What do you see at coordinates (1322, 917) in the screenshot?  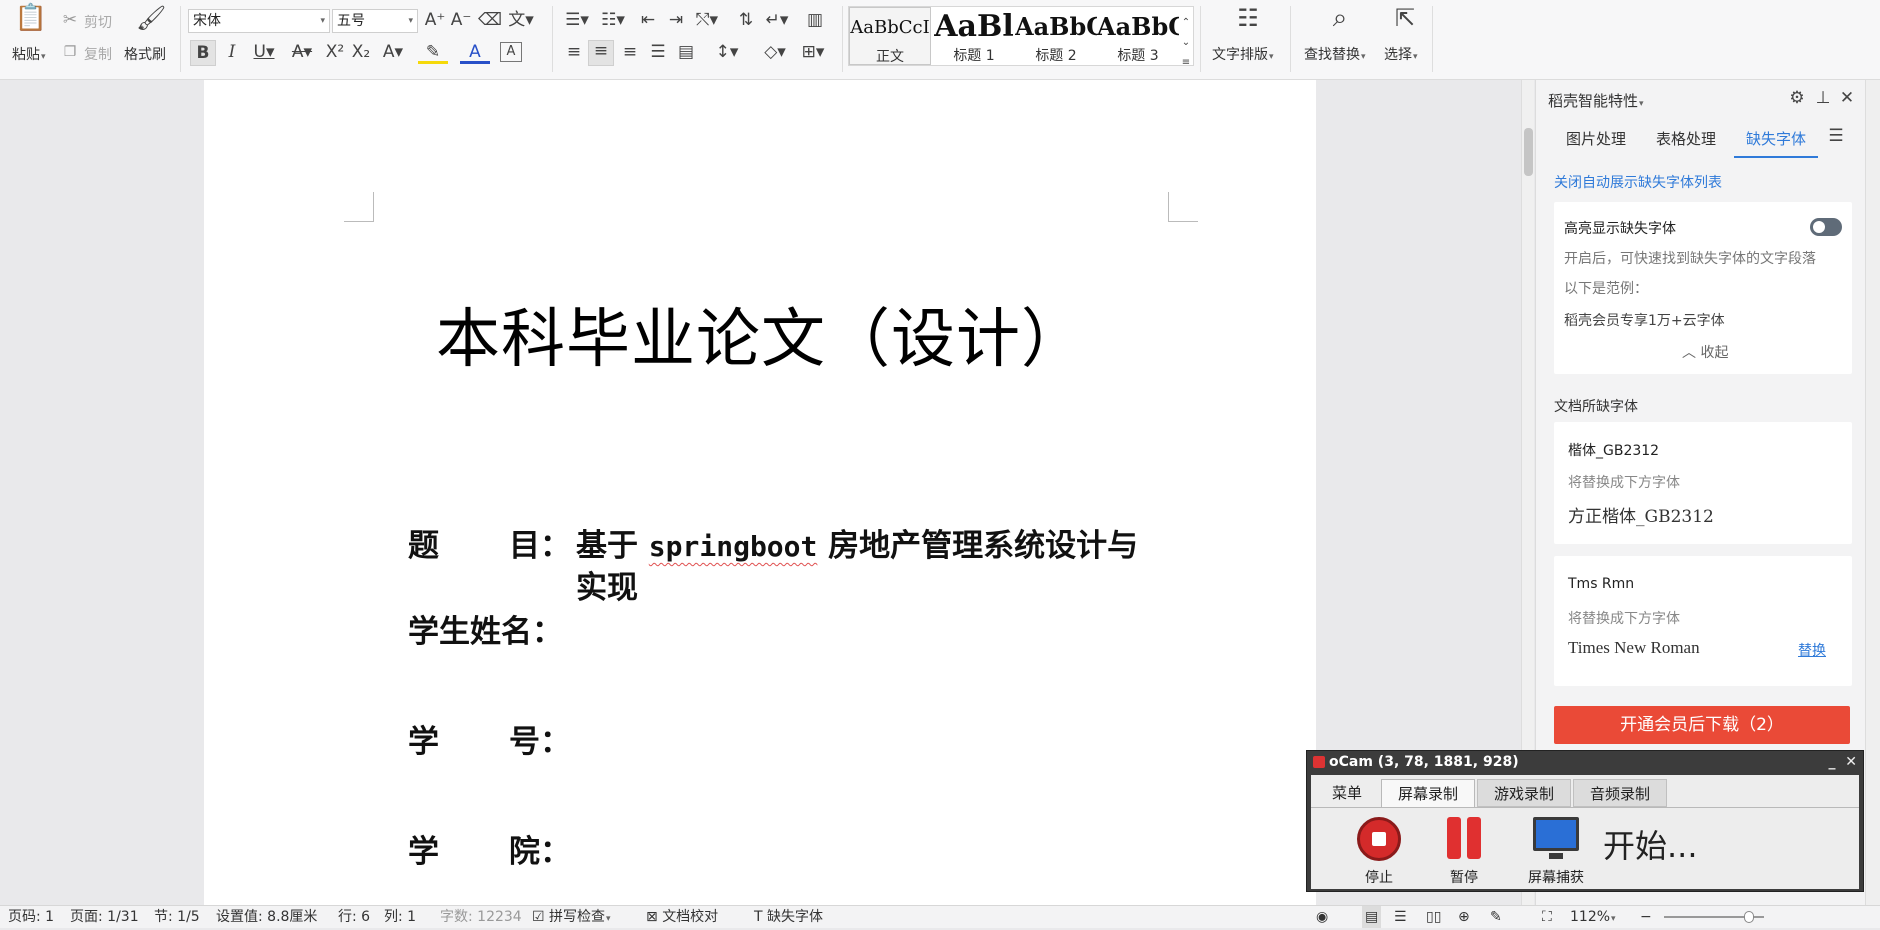 I see `eye-icon: ◉` at bounding box center [1322, 917].